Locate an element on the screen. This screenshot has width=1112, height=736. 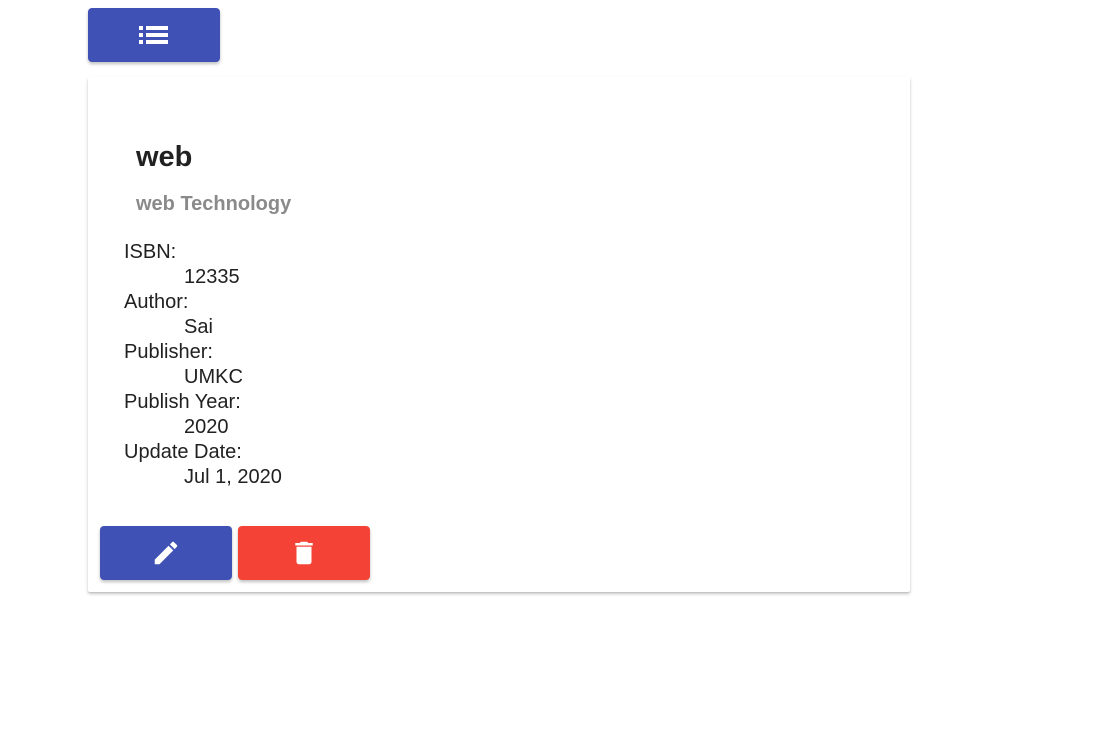
list-icon is located at coordinates (154, 35).